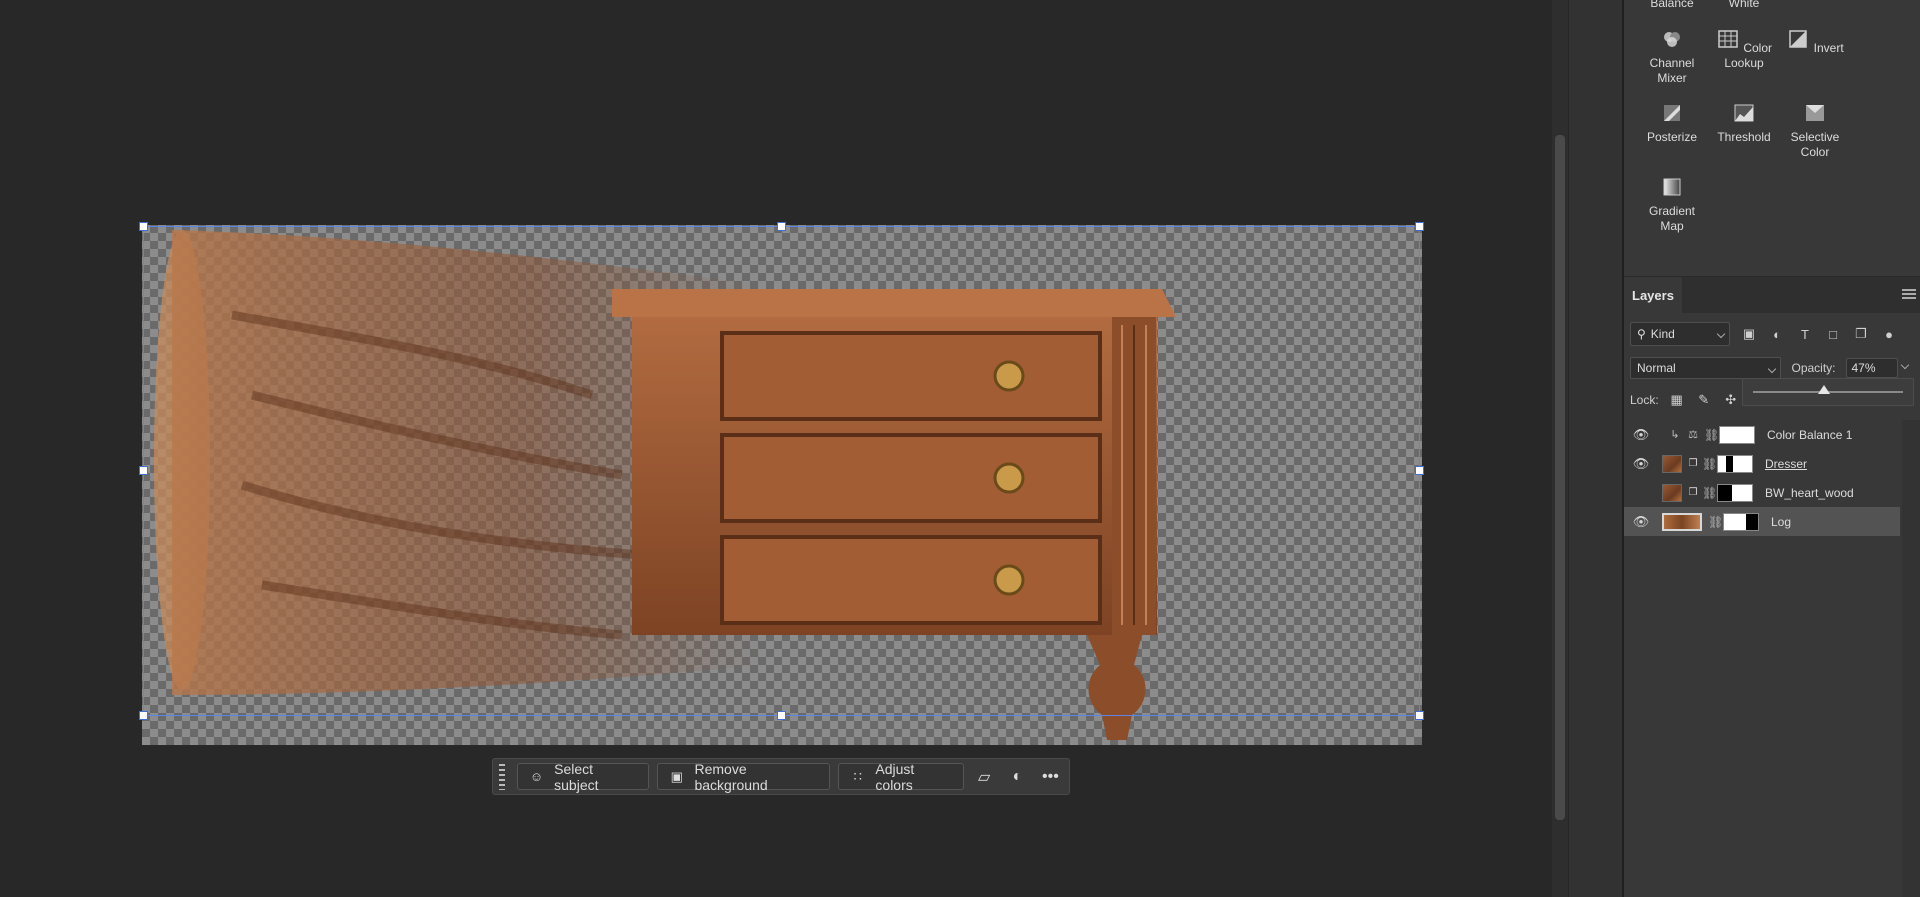 This screenshot has height=897, width=1920. I want to click on invert-label: Invert, so click(1828, 48).